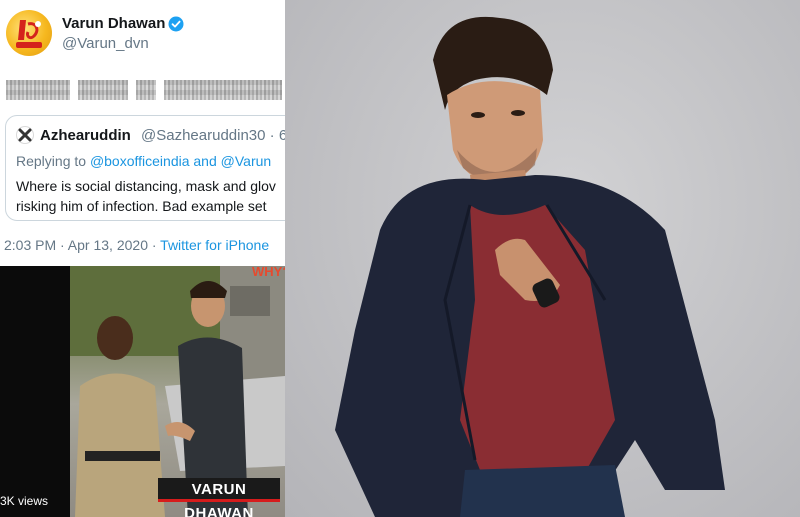  Describe the element at coordinates (113, 23) in the screenshot. I see `author-name: Varun Dhawan` at that location.